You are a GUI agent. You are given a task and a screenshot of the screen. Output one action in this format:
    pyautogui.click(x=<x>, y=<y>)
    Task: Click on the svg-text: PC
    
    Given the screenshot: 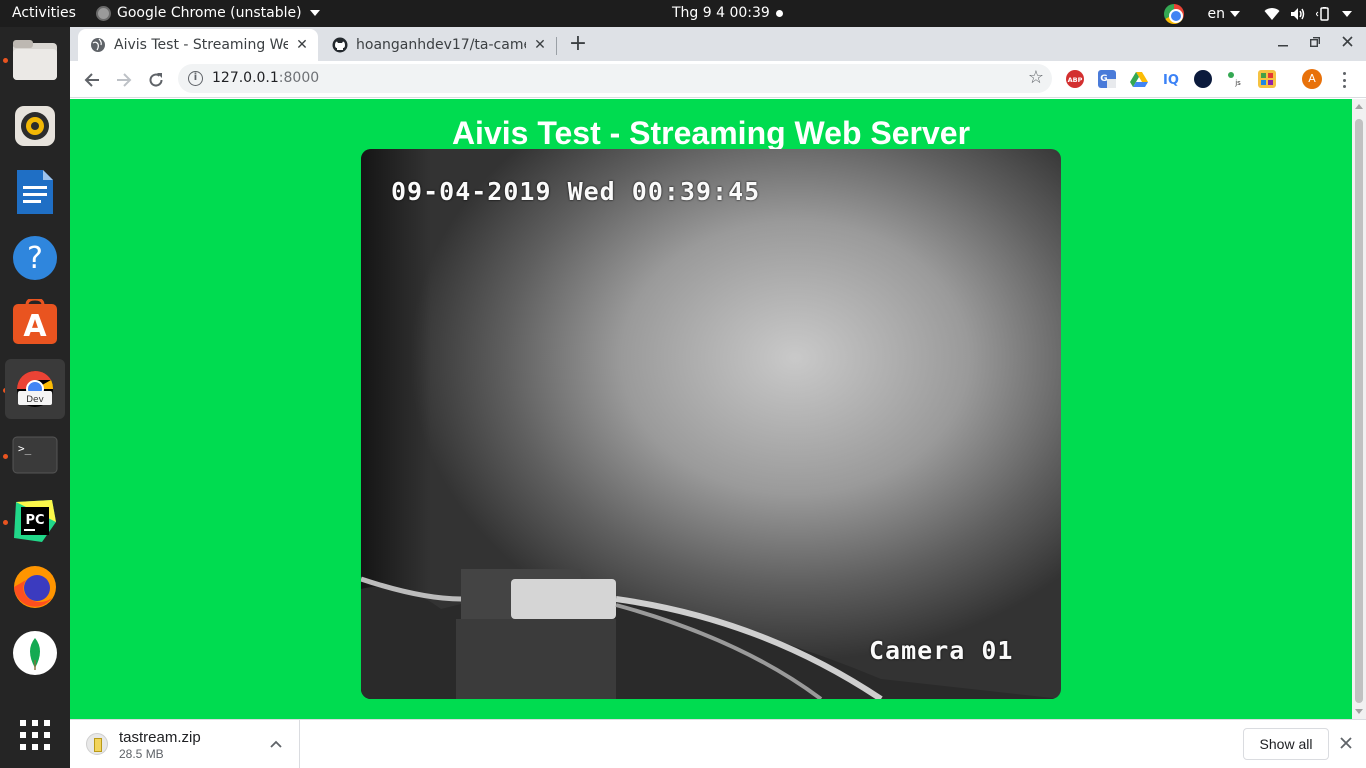 What is the action you would take?
    pyautogui.click(x=34, y=520)
    